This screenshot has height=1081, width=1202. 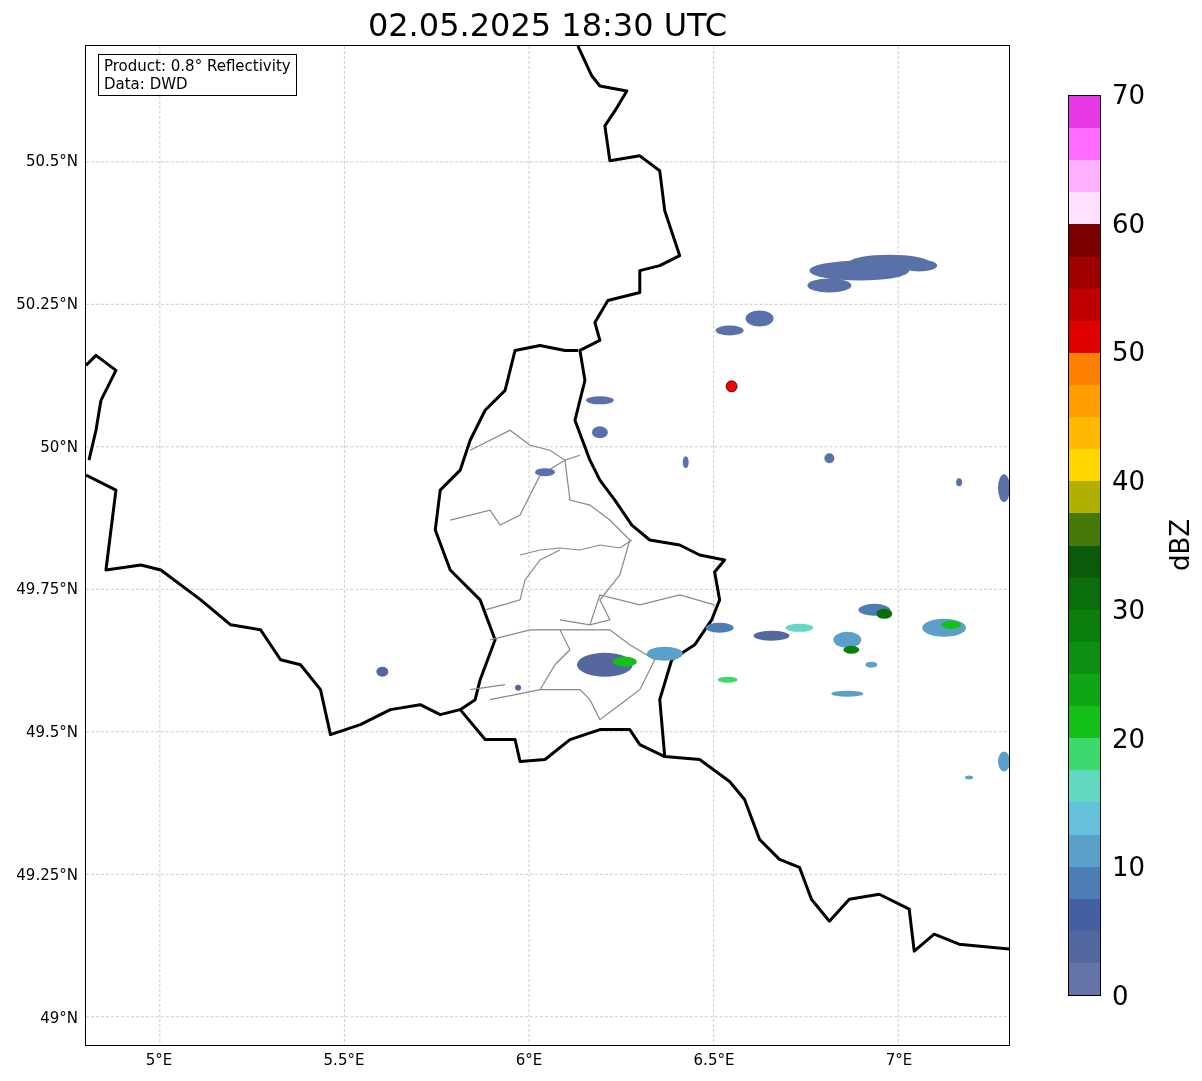 I want to click on colorbar-tick-label: 30, so click(x=1129, y=609).